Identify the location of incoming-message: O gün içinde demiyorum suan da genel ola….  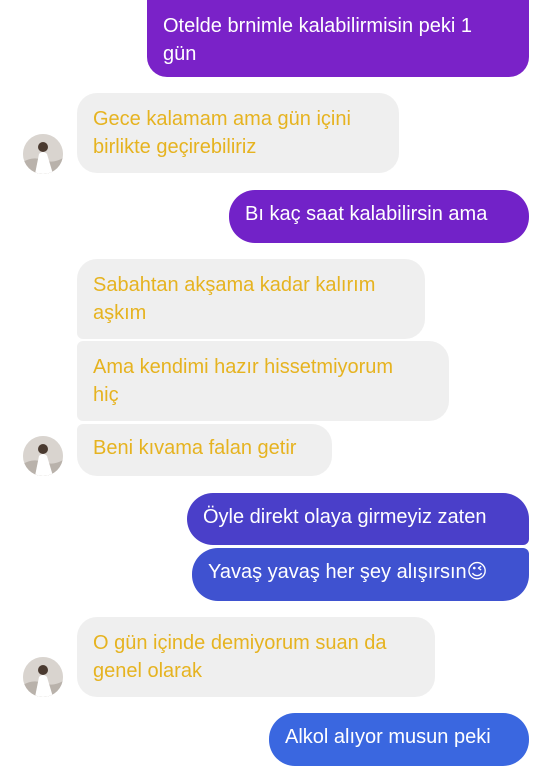
(256, 657).